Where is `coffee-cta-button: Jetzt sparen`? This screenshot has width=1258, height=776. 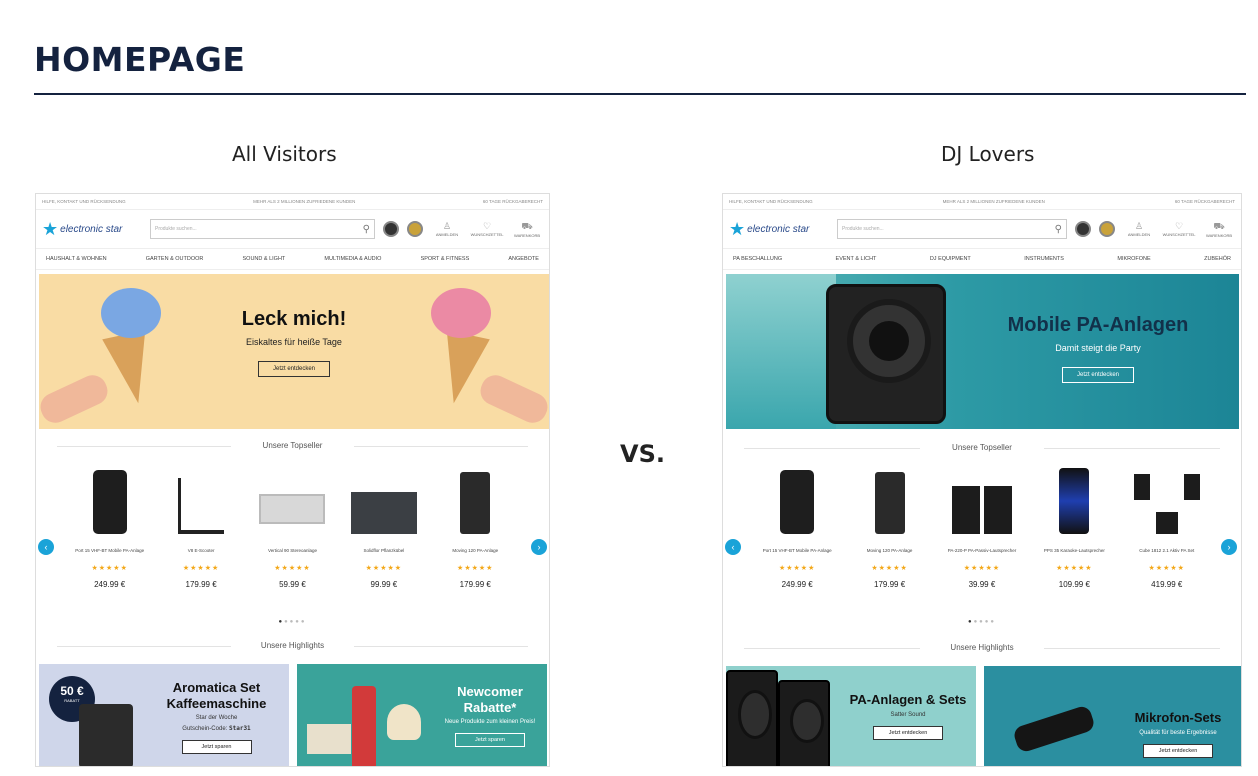 coffee-cta-button: Jetzt sparen is located at coordinates (216, 747).